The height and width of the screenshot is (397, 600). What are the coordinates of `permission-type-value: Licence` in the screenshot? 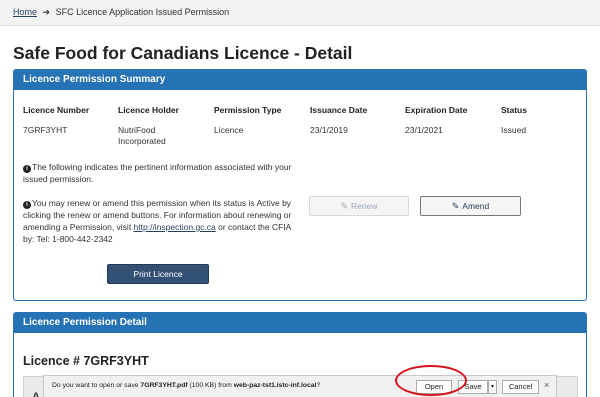 It's located at (229, 130).